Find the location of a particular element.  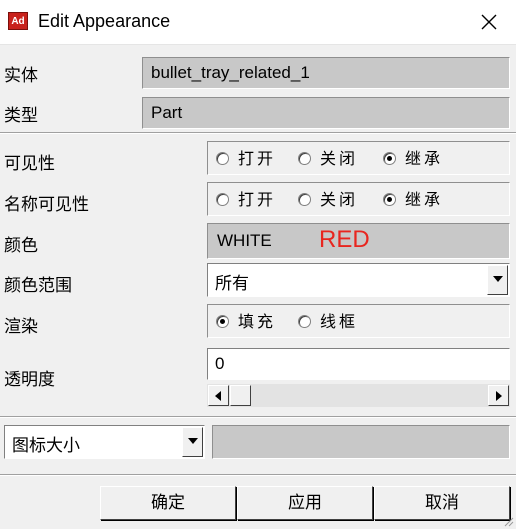

render-radio-group: 填充 线框 is located at coordinates (358, 321).